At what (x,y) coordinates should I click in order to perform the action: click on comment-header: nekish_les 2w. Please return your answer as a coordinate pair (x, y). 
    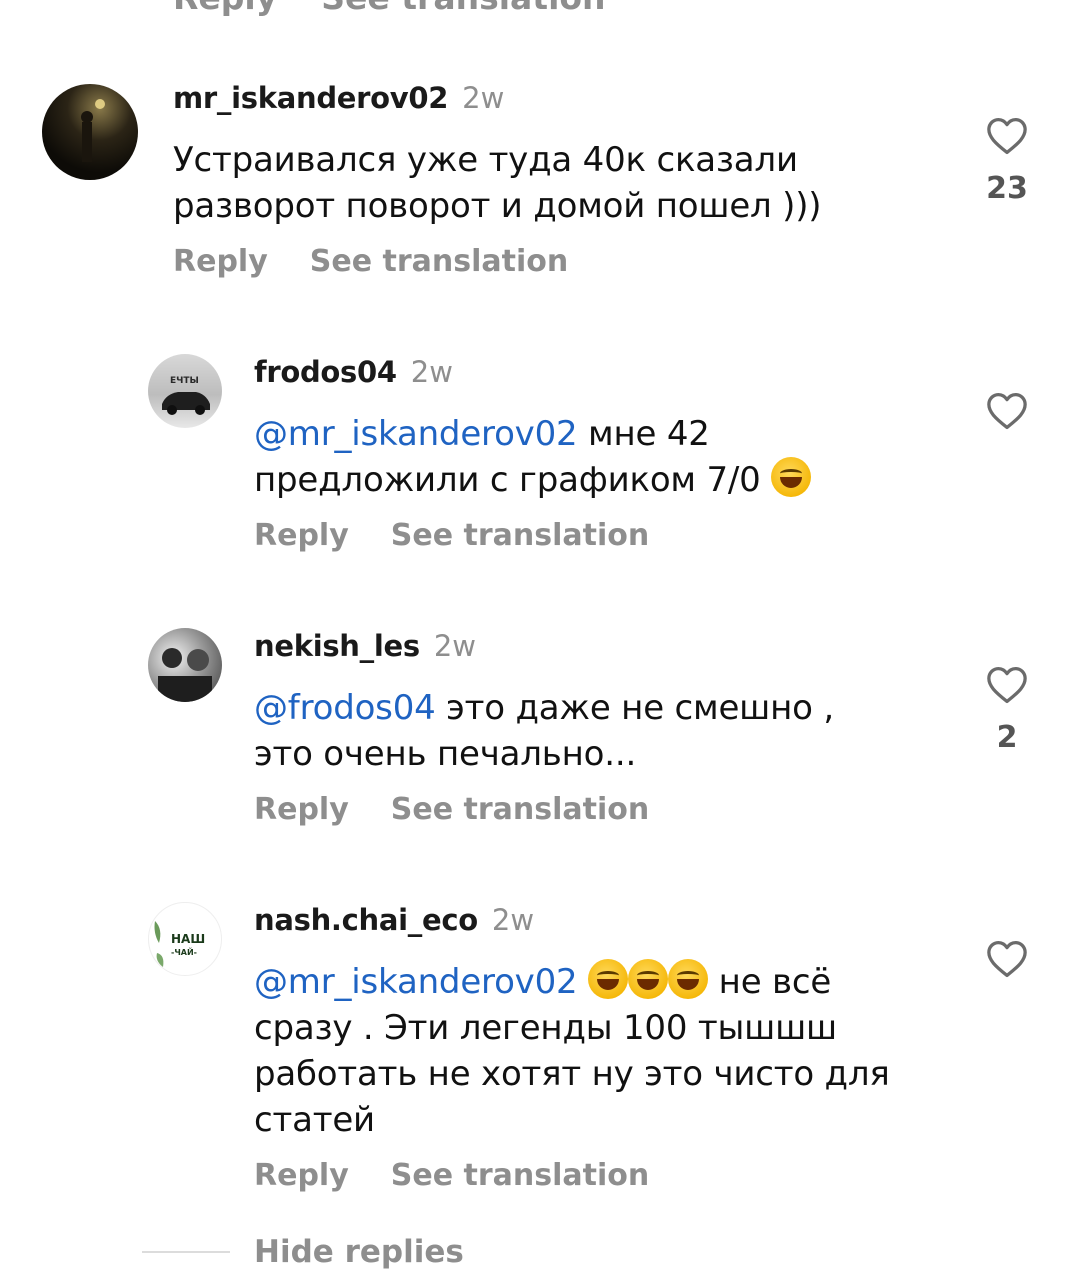
    Looking at the image, I should click on (365, 646).